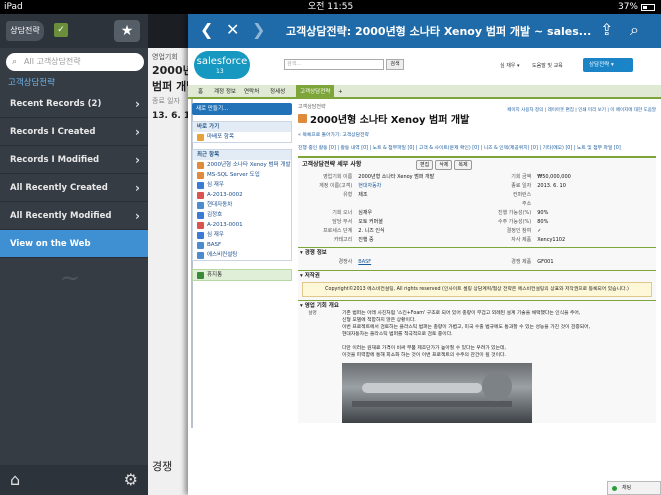  I want to click on chevron-right-icon: ›, so click(137, 104).